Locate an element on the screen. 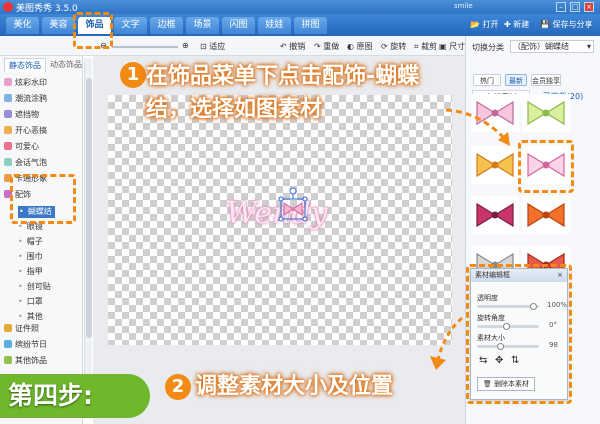  original-button: ◐ 原图 is located at coordinates (360, 46).